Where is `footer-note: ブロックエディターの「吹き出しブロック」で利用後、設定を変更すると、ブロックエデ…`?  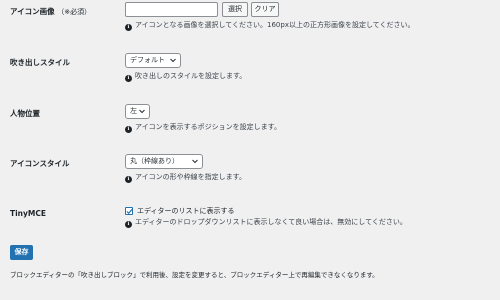 footer-note: ブロックエディターの「吹き出しブロック」で利用後、設定を変更すると、ブロックエデ… is located at coordinates (194, 275).